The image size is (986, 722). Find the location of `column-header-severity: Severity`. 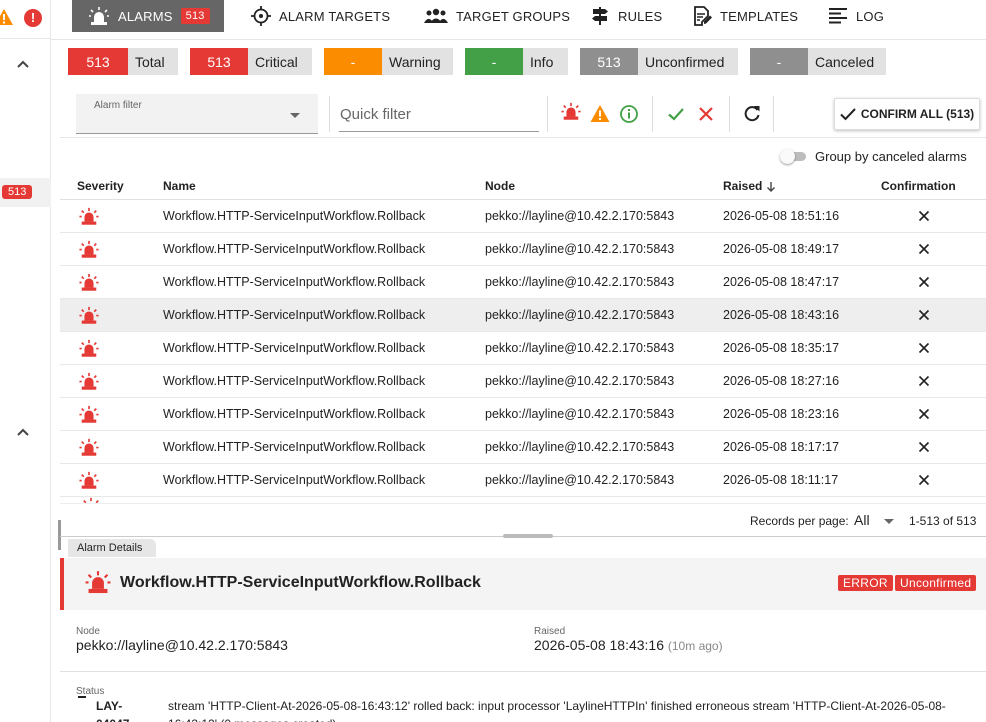

column-header-severity: Severity is located at coordinates (100, 186).